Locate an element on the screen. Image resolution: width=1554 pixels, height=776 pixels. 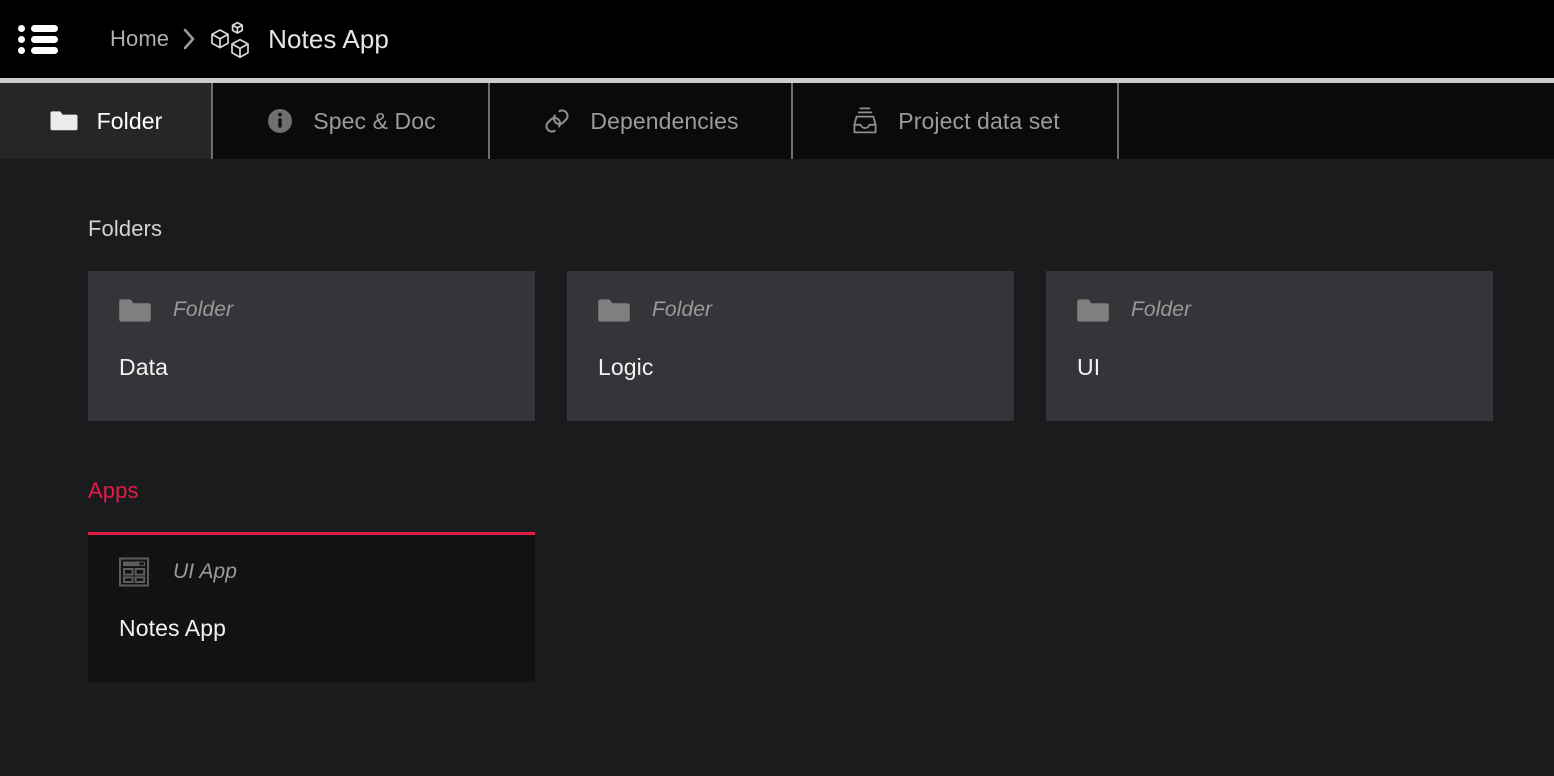
app-card-type: UI App is located at coordinates (205, 571).